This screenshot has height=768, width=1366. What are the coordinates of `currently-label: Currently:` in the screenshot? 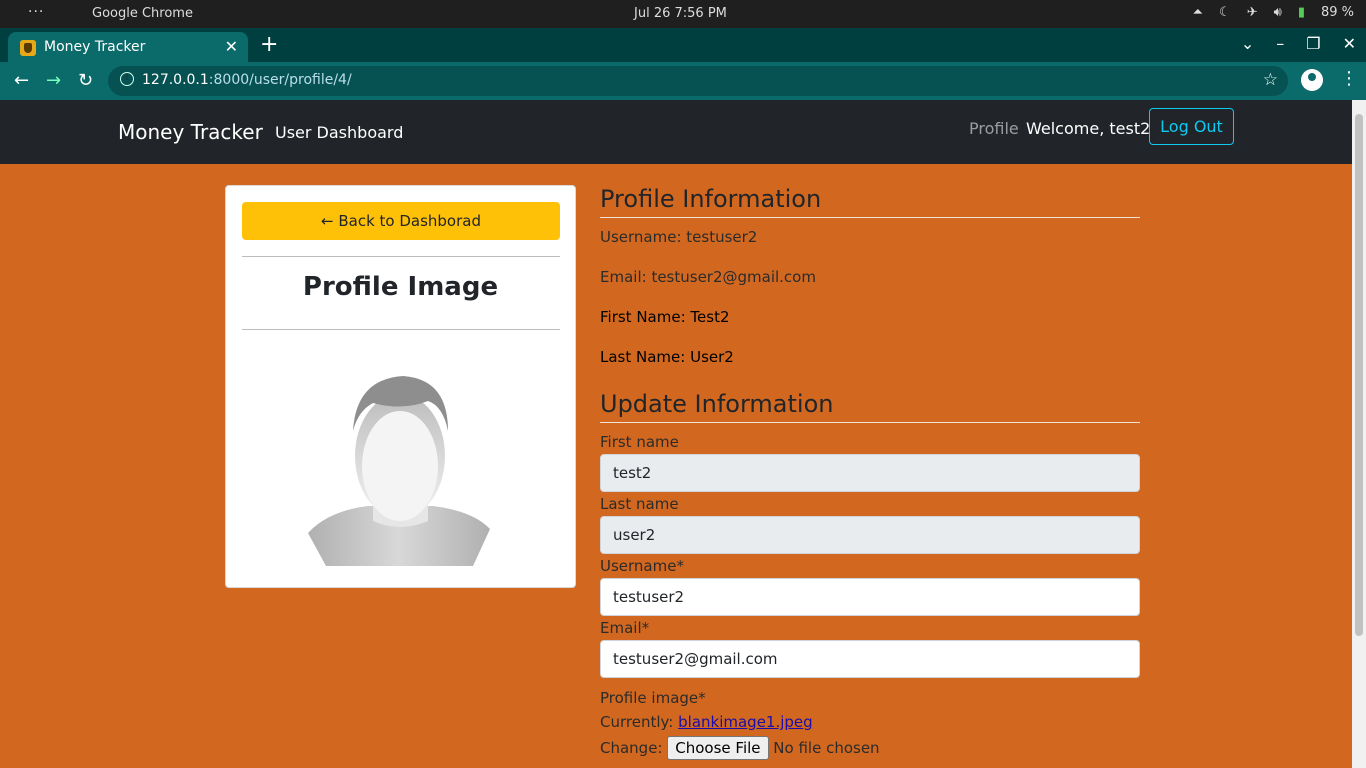 It's located at (637, 722).